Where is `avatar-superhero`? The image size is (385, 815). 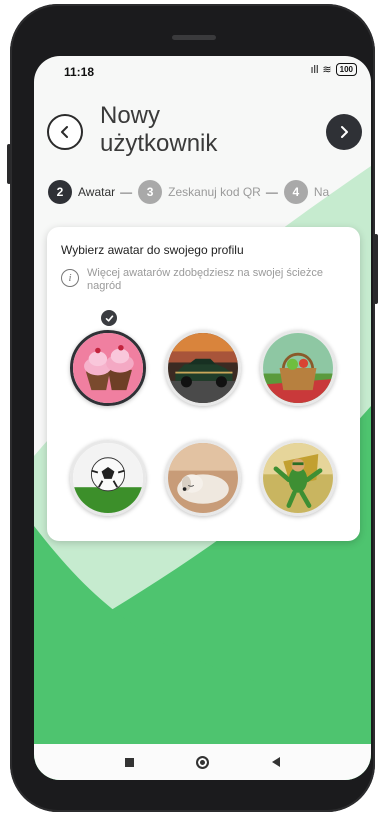 avatar-superhero is located at coordinates (298, 478).